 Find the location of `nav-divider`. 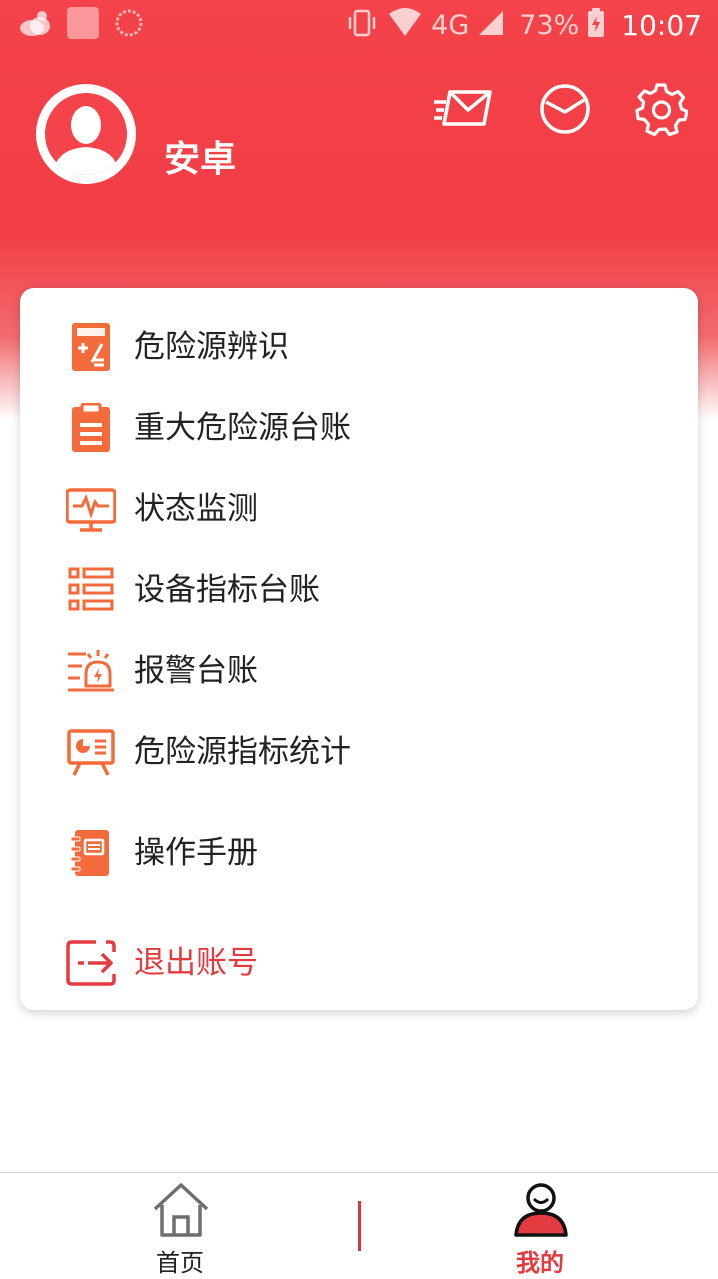

nav-divider is located at coordinates (359, 1226).